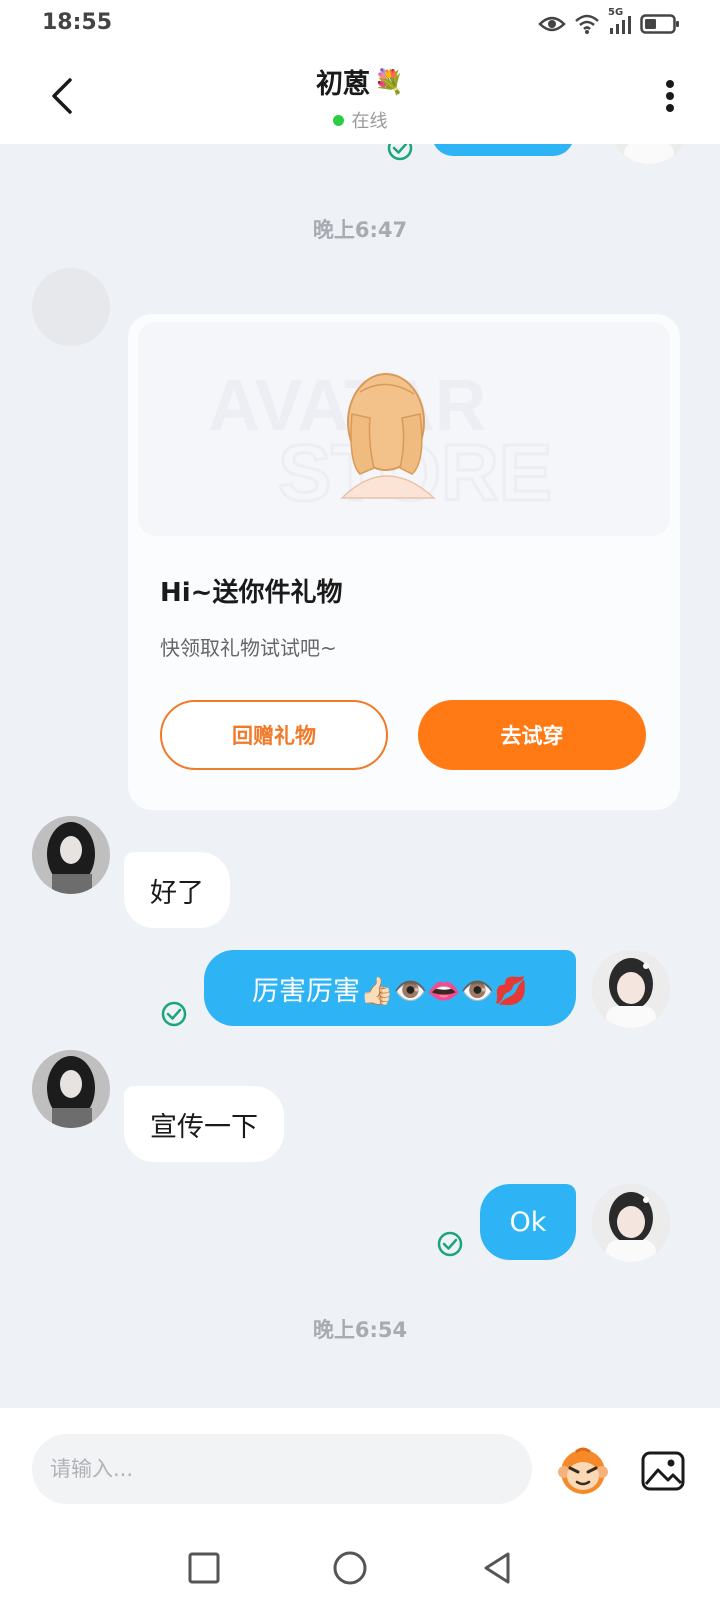  What do you see at coordinates (360, 1330) in the screenshot?
I see `timestamp: 晚上6:54` at bounding box center [360, 1330].